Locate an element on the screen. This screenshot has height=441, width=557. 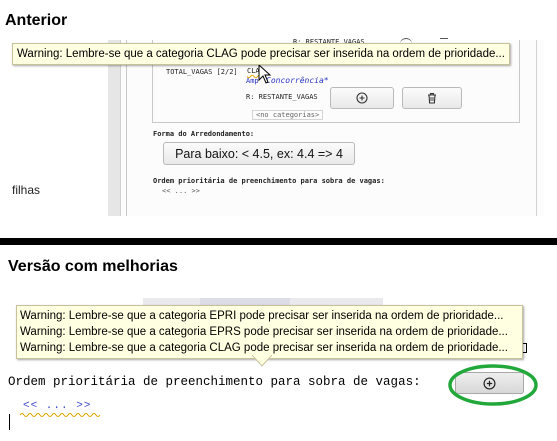
text-cursor is located at coordinates (9, 422).